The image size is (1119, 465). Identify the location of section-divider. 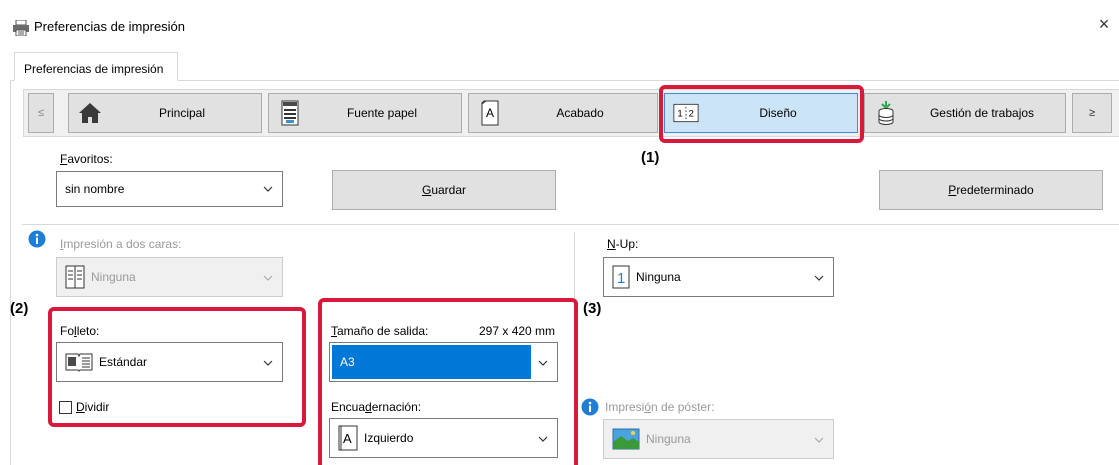
(570, 224).